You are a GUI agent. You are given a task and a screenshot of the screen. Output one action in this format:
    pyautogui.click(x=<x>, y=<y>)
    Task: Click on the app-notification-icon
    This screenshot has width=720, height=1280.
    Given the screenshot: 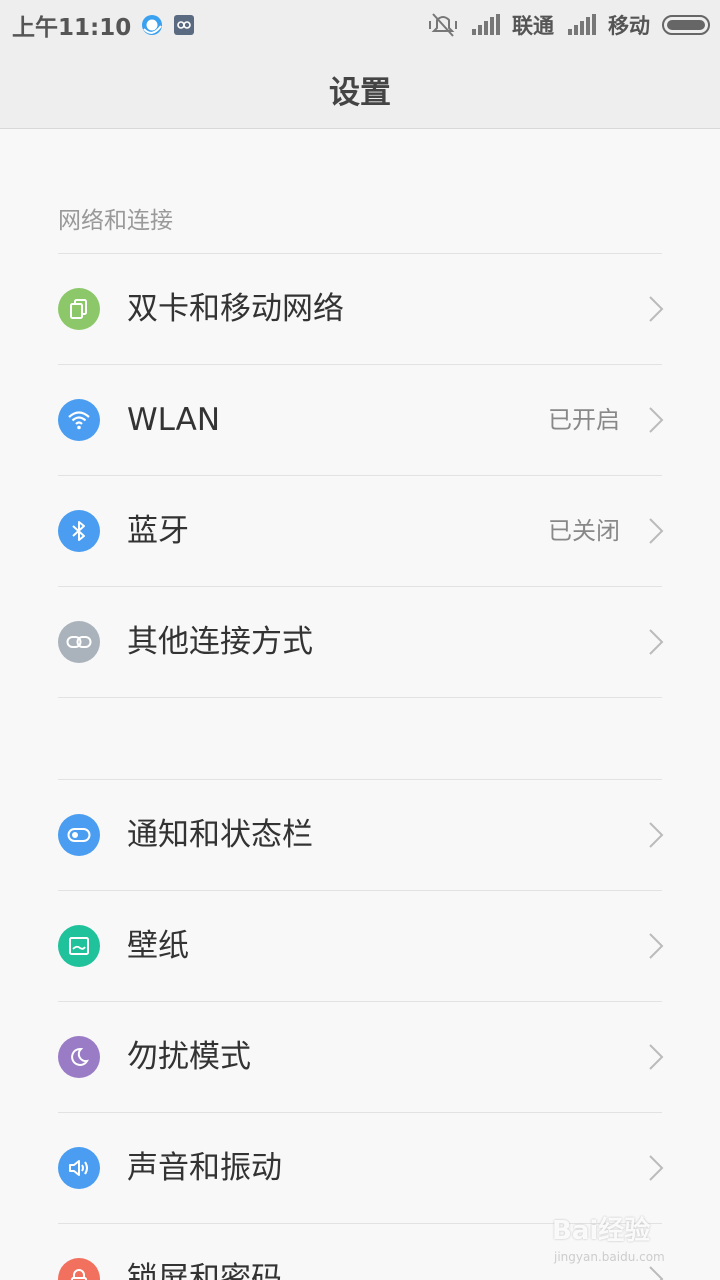 What is the action you would take?
    pyautogui.click(x=184, y=25)
    